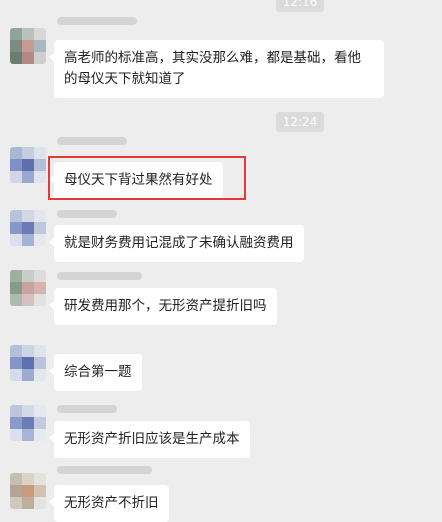 This screenshot has height=522, width=442. I want to click on message-bubble: 综合第一题, so click(95, 372).